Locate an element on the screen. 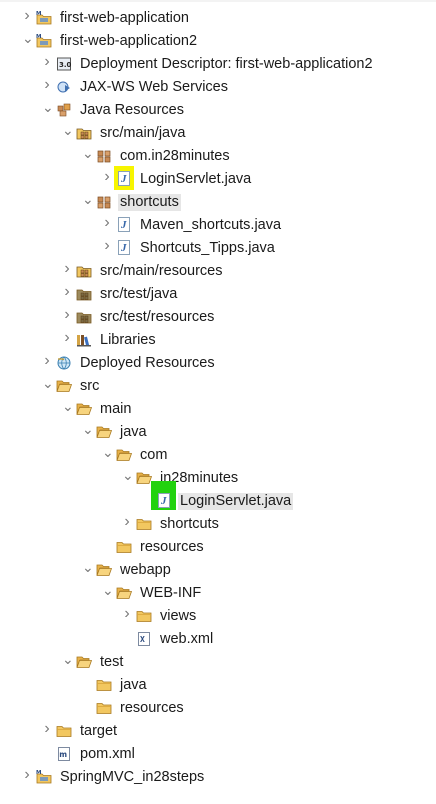 The width and height of the screenshot is (436, 804). tree-item: › J LoginServlet.java is located at coordinates (218, 178).